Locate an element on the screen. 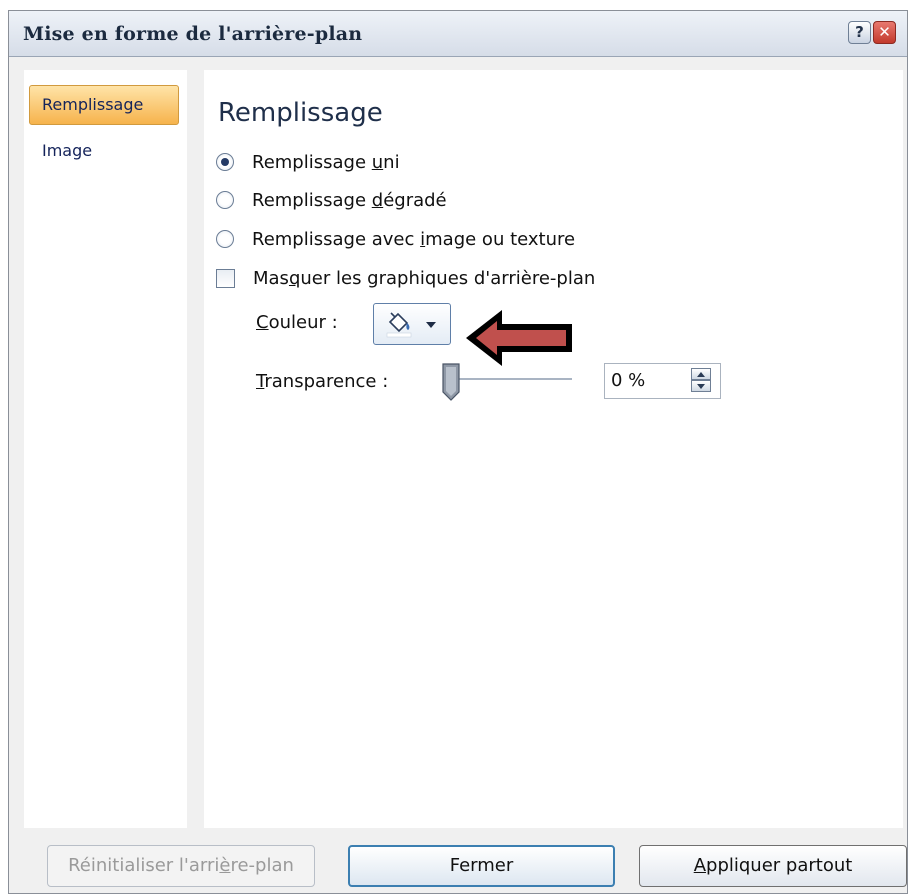 Image resolution: width=908 pixels, height=894 pixels. panel-title: Remplissage is located at coordinates (300, 113).